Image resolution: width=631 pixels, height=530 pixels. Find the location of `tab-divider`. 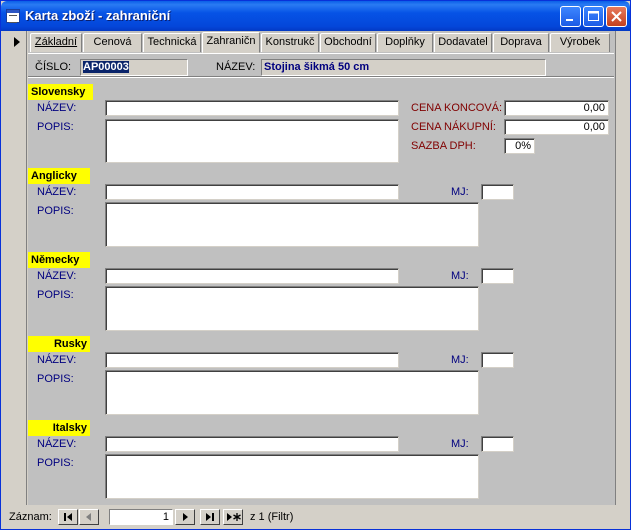

tab-divider is located at coordinates (321, 53).